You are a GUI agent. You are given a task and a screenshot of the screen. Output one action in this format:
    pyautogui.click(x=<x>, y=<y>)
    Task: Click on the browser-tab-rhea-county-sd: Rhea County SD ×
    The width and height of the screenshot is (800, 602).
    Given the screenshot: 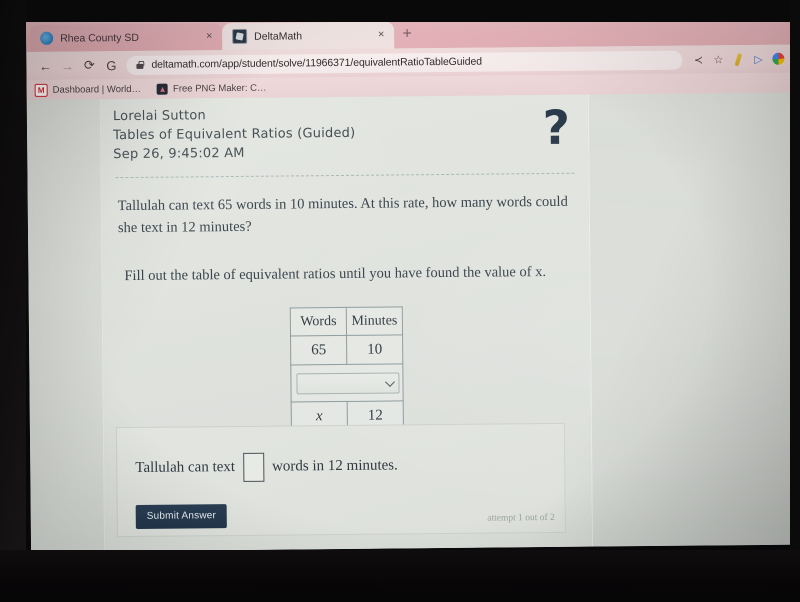 What is the action you would take?
    pyautogui.click(x=126, y=37)
    